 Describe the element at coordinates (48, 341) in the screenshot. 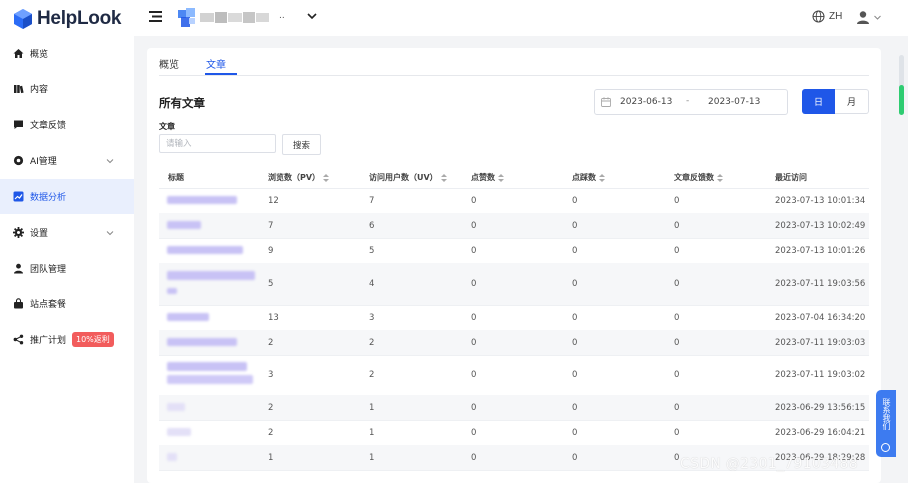

I see `sidebar-item-label: 推广计划` at that location.